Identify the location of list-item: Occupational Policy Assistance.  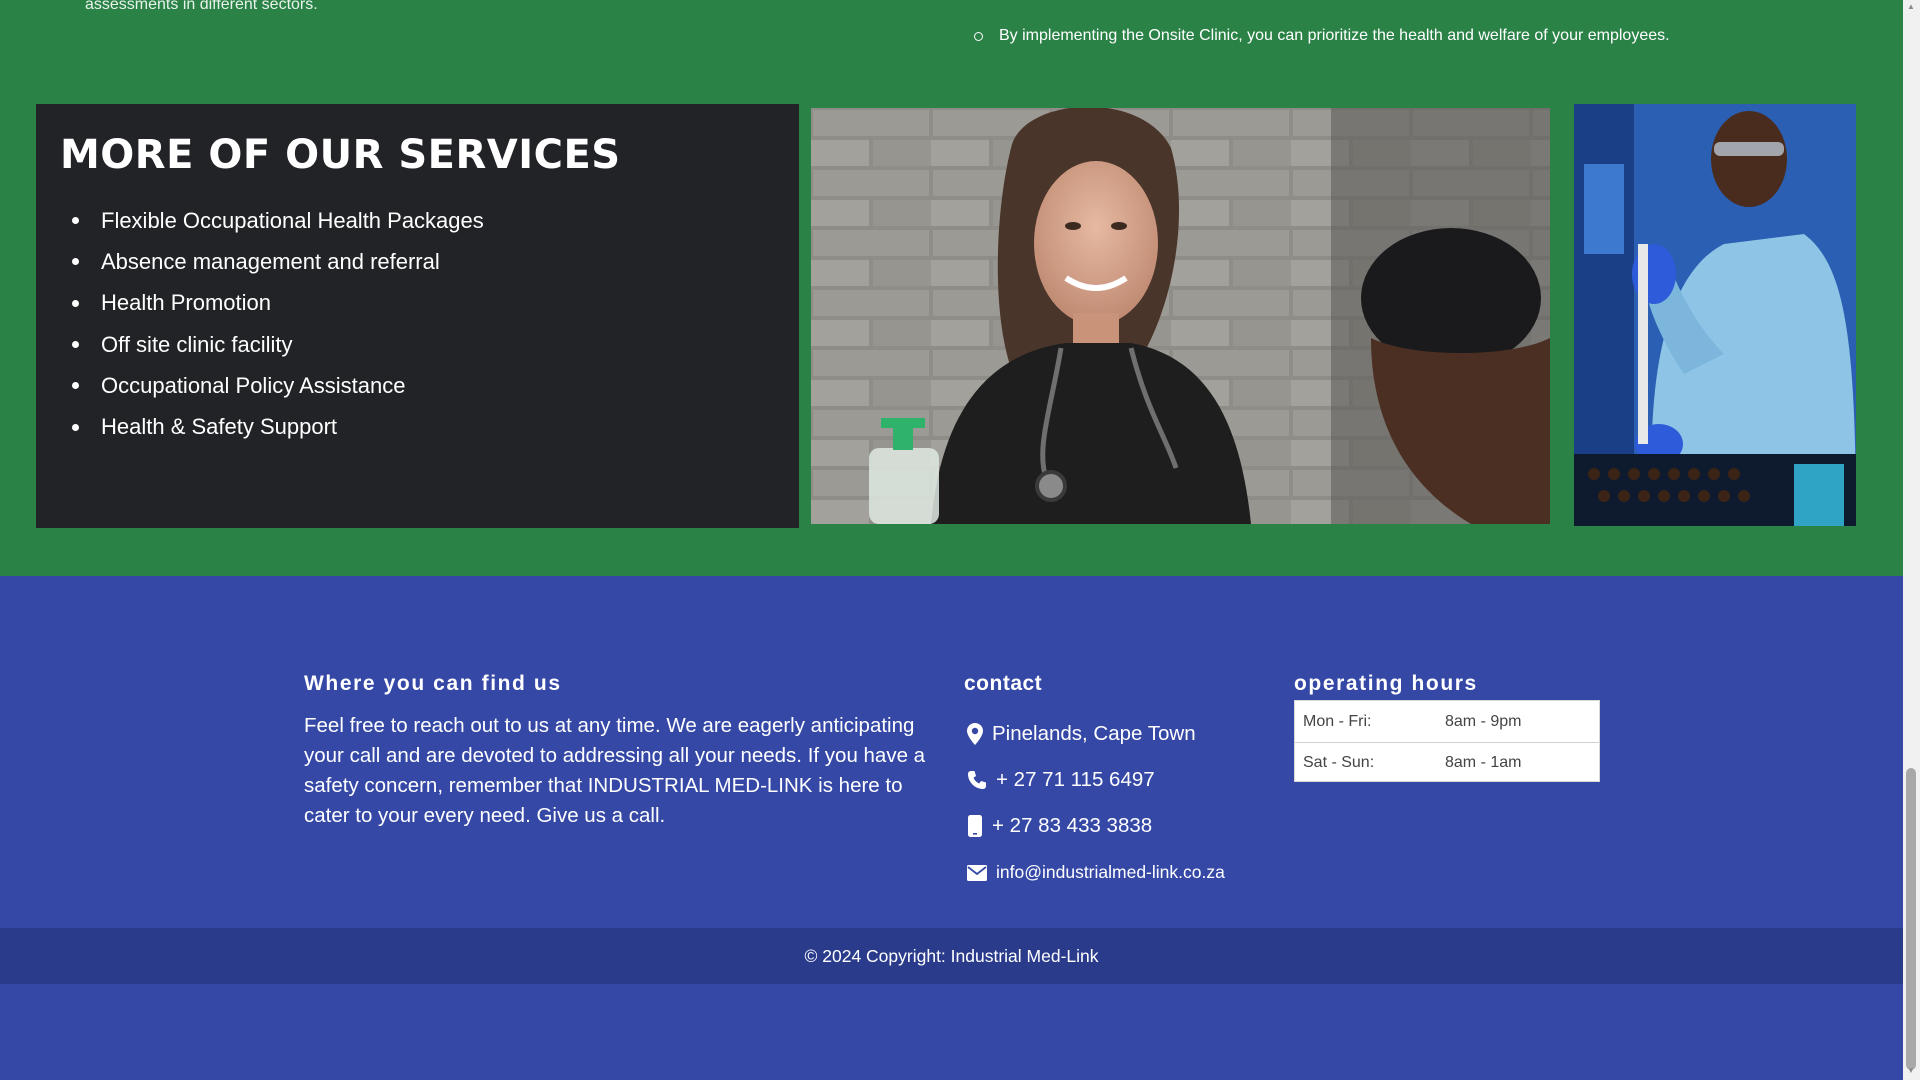
(423, 385).